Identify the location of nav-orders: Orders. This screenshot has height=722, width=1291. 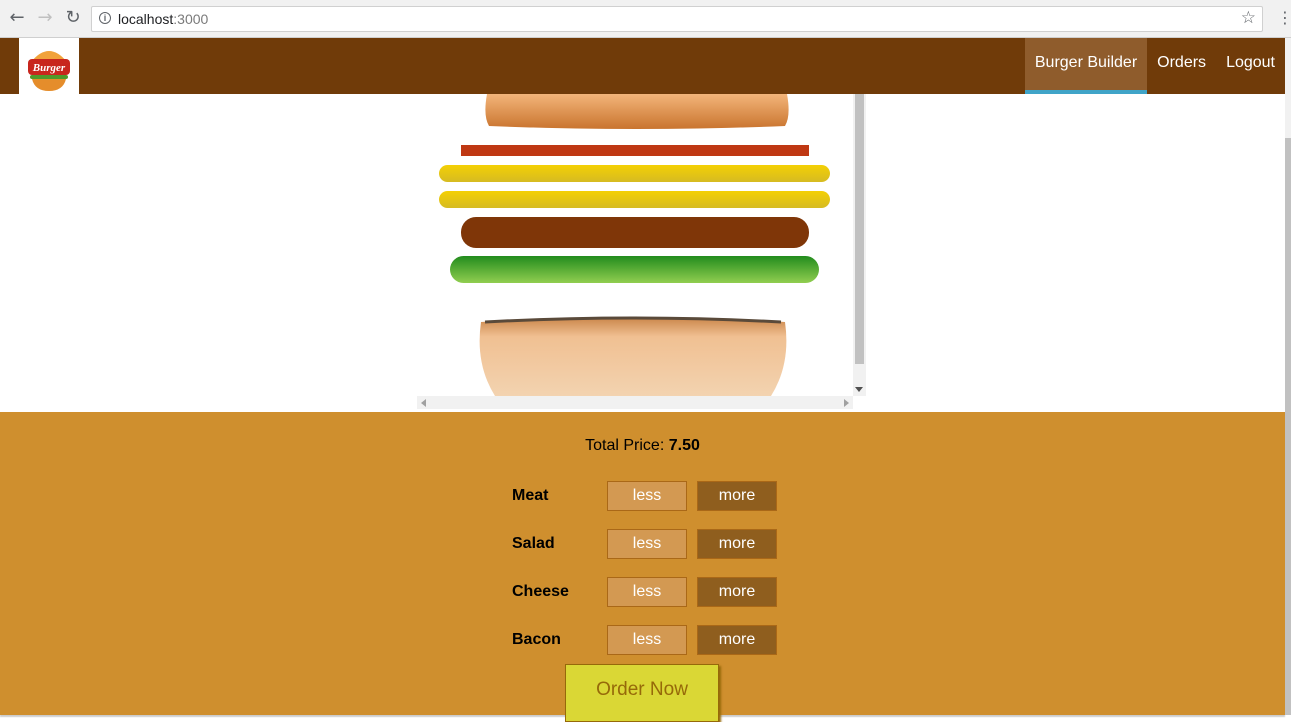
(1181, 66).